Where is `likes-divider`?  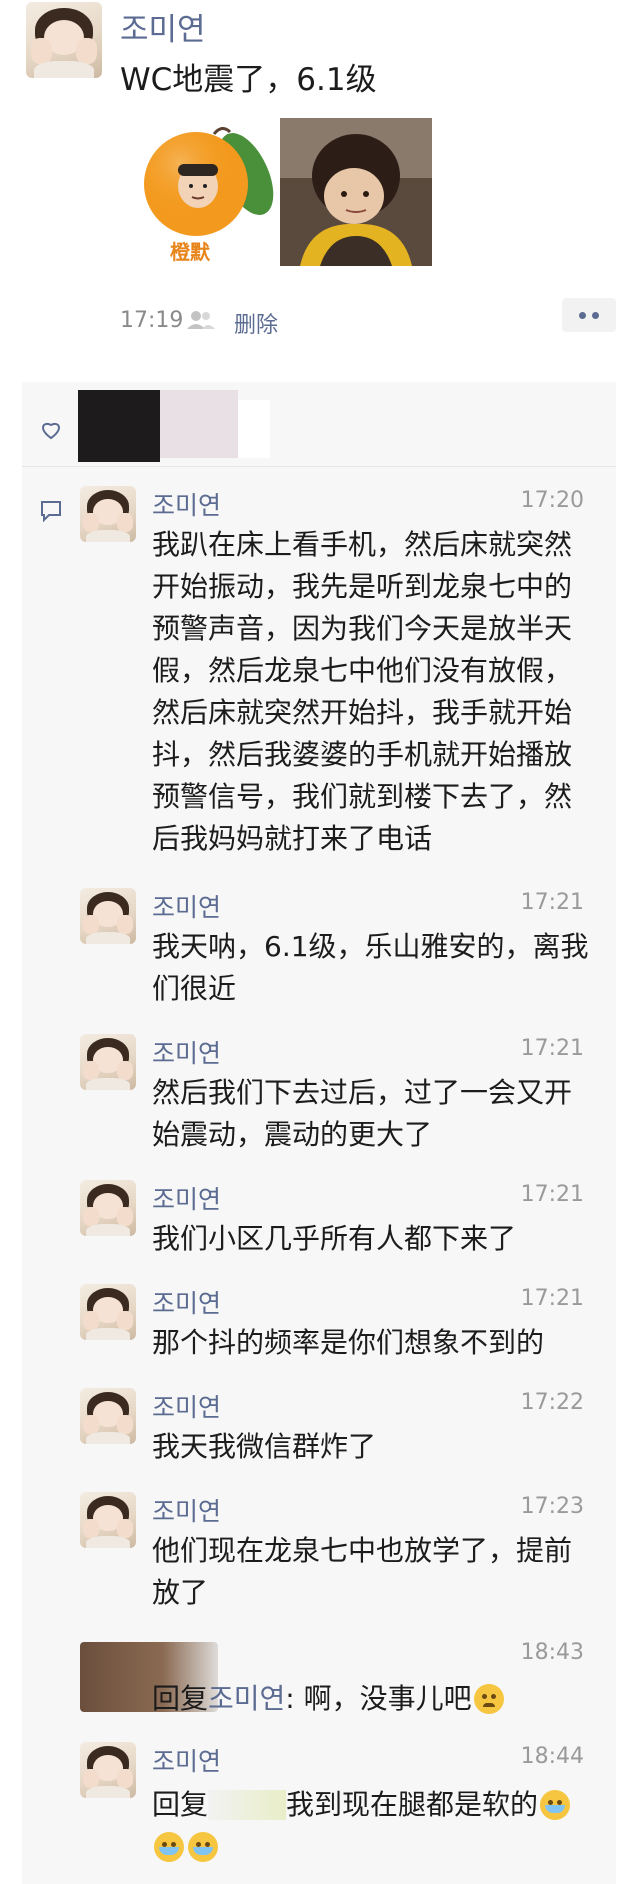
likes-divider is located at coordinates (319, 466).